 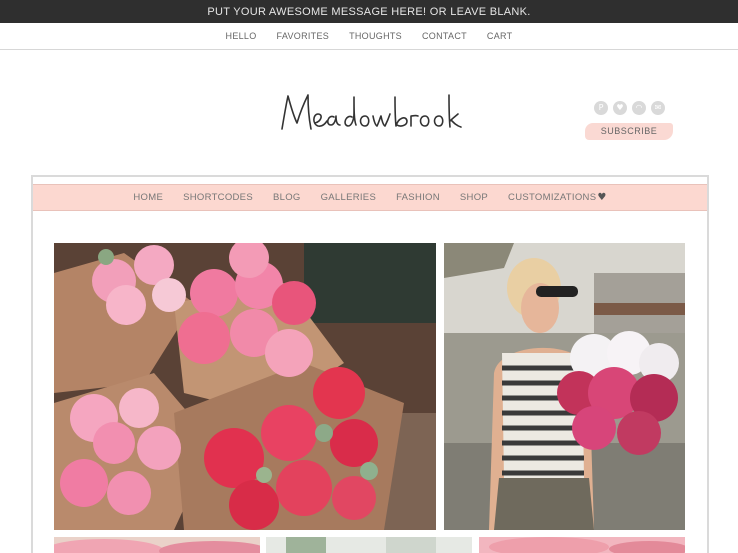 I want to click on main-nav-galleries: GALLERIES, so click(x=349, y=197).